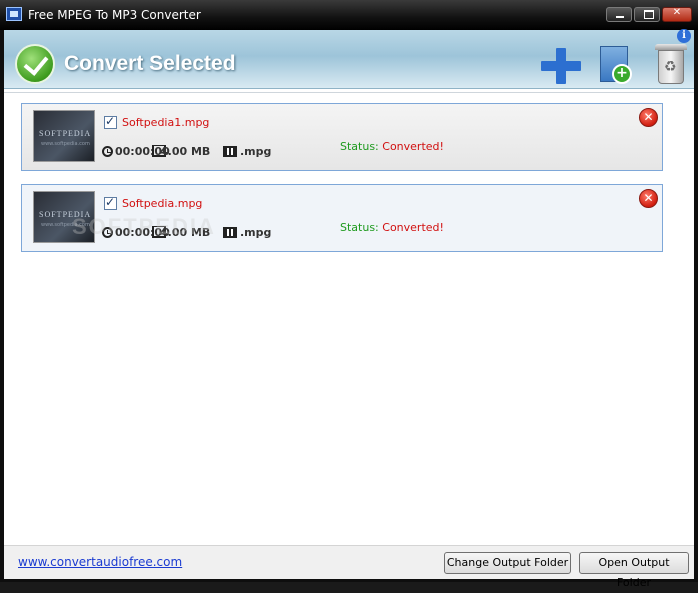 The width and height of the screenshot is (698, 593). Describe the element at coordinates (14, 14) in the screenshot. I see `app-icon` at that location.